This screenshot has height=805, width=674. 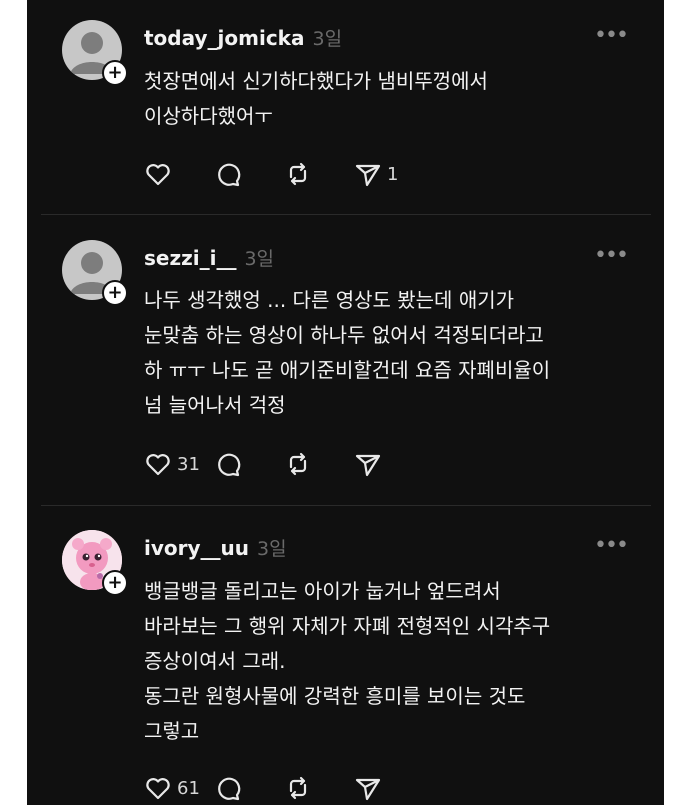 I want to click on share-button: 1, so click(x=388, y=174).